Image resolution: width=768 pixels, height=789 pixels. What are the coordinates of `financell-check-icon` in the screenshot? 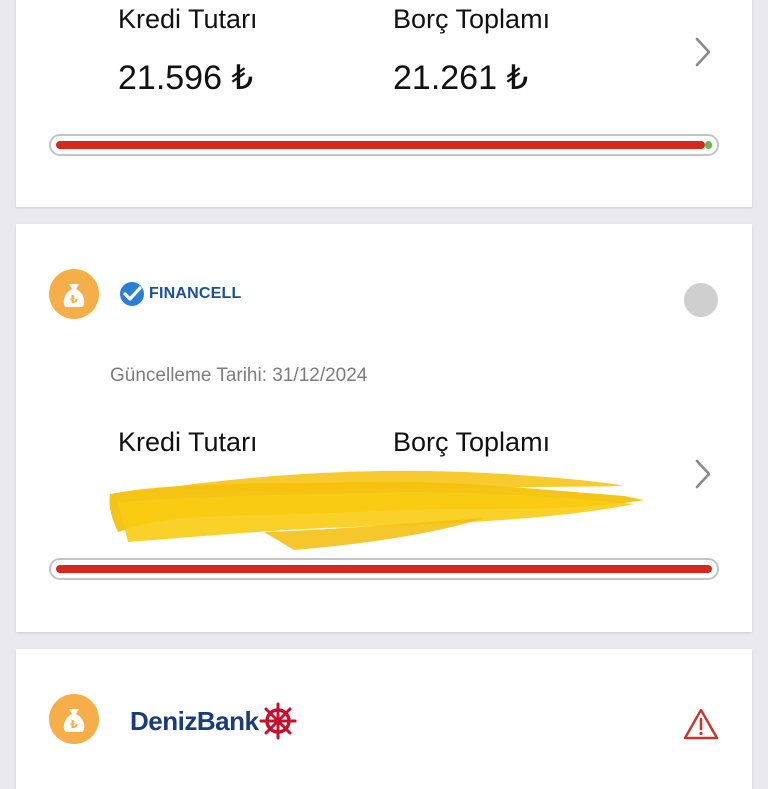 It's located at (132, 294).